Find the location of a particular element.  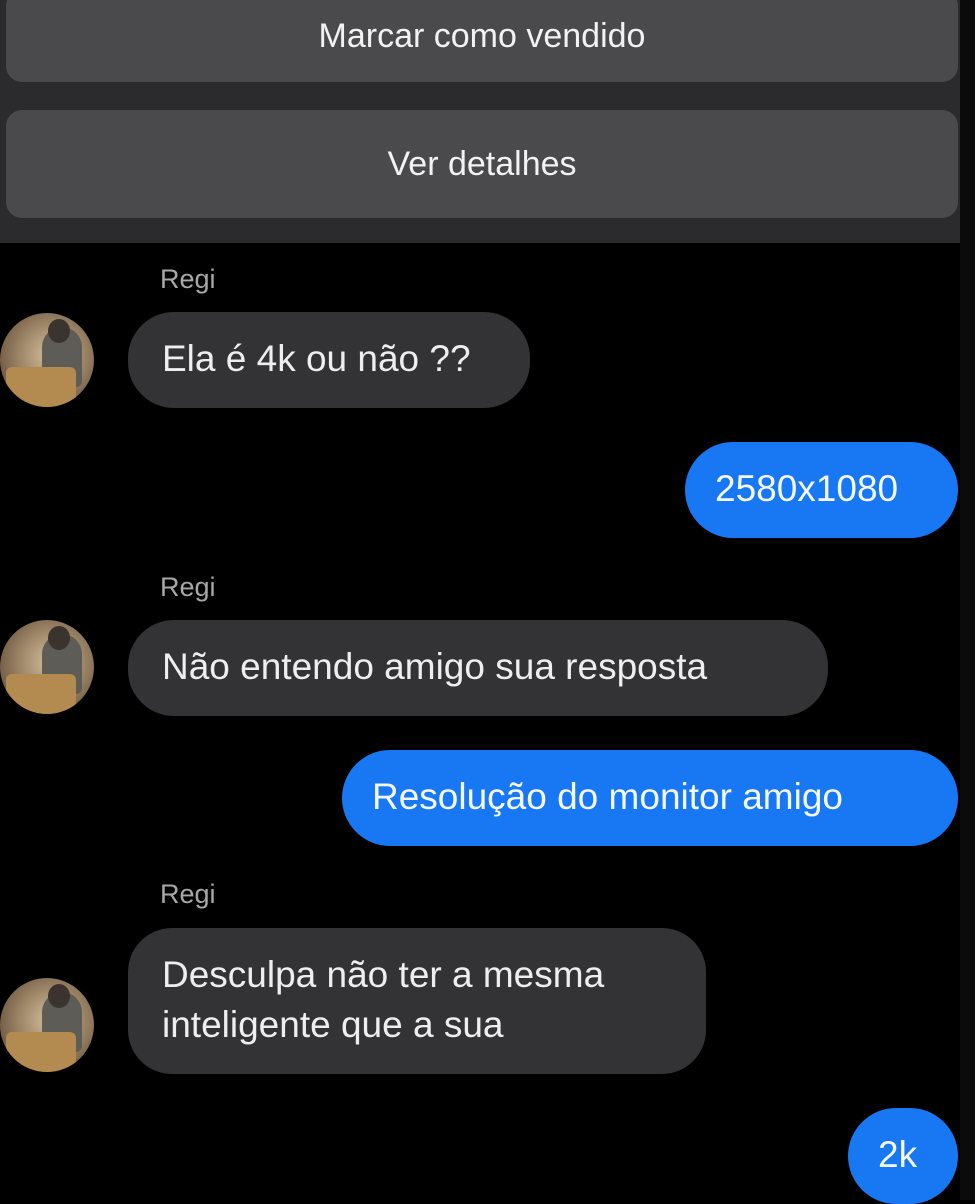

incoming-message: Ela é 4k ou não ?? is located at coordinates (329, 360).